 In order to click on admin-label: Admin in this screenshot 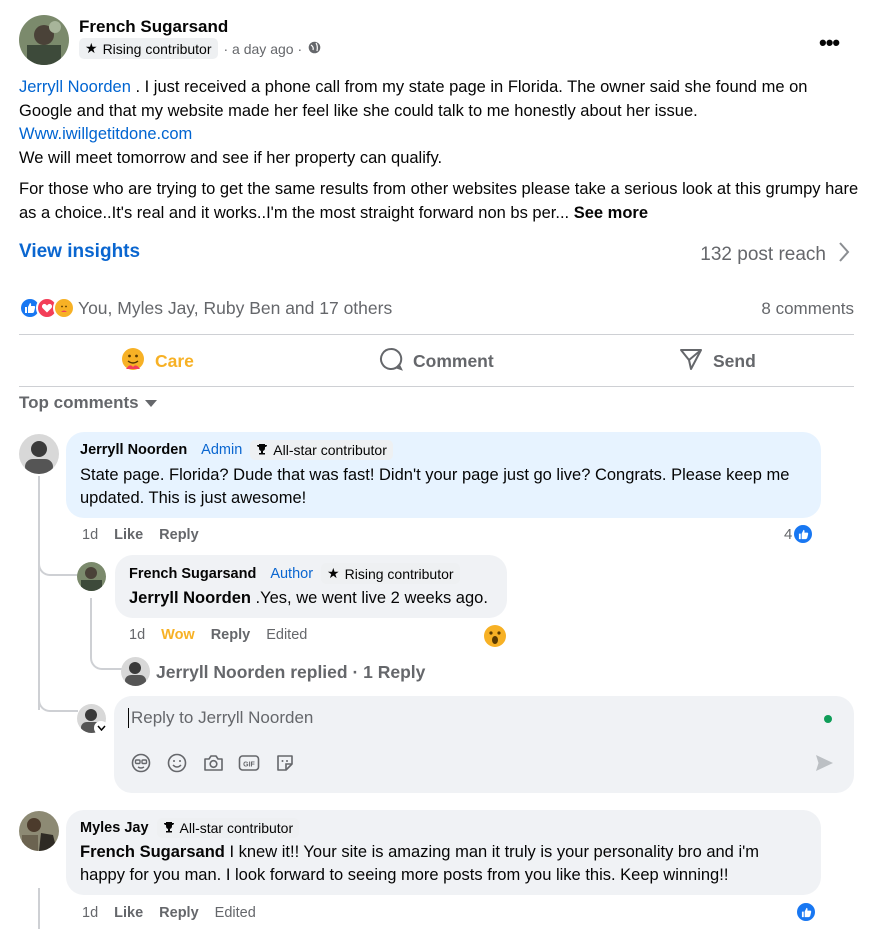, I will do `click(222, 450)`.